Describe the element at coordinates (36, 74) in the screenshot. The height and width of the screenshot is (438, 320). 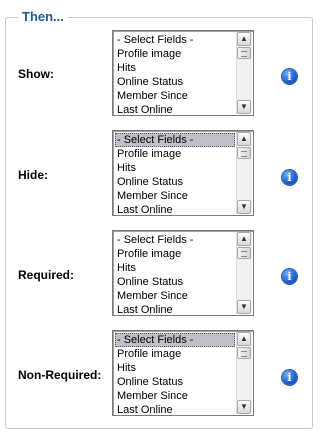
I see `show-label: Show:` at that location.